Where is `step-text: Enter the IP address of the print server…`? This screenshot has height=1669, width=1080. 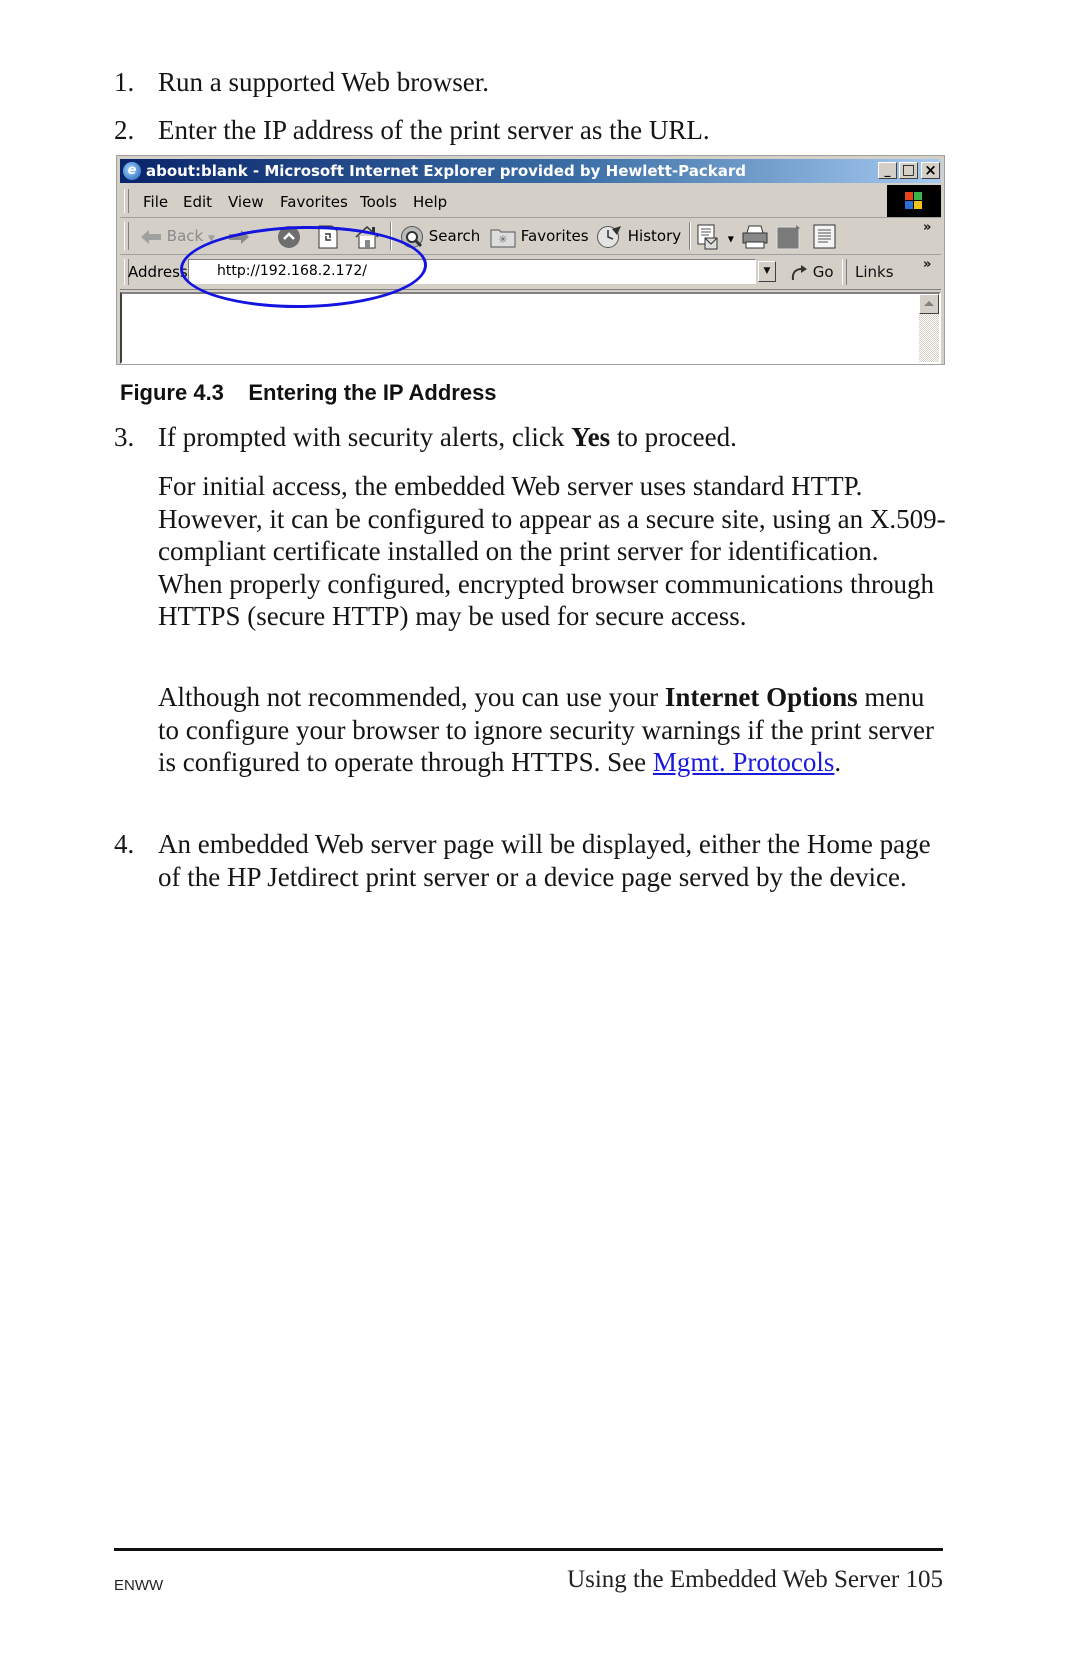
step-text: Enter the IP address of the print server… is located at coordinates (434, 130).